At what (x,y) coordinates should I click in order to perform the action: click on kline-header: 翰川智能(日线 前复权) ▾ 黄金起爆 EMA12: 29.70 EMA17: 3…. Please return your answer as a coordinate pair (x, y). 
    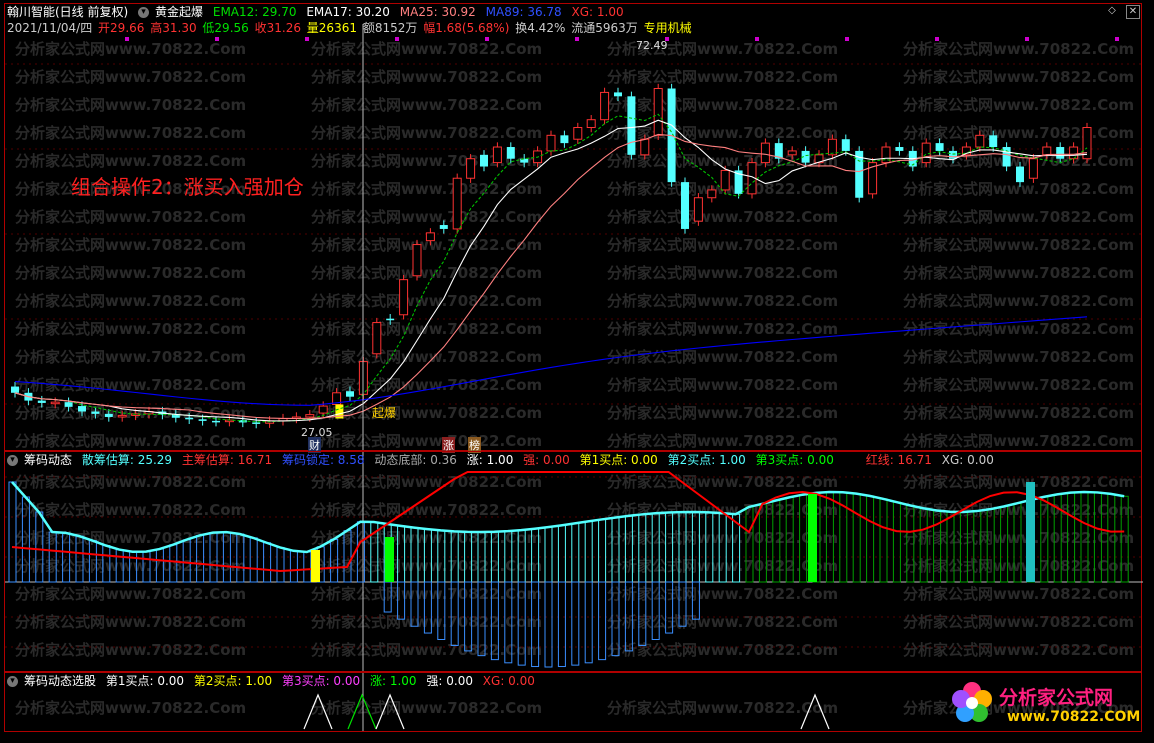
    Looking at the image, I should click on (318, 12).